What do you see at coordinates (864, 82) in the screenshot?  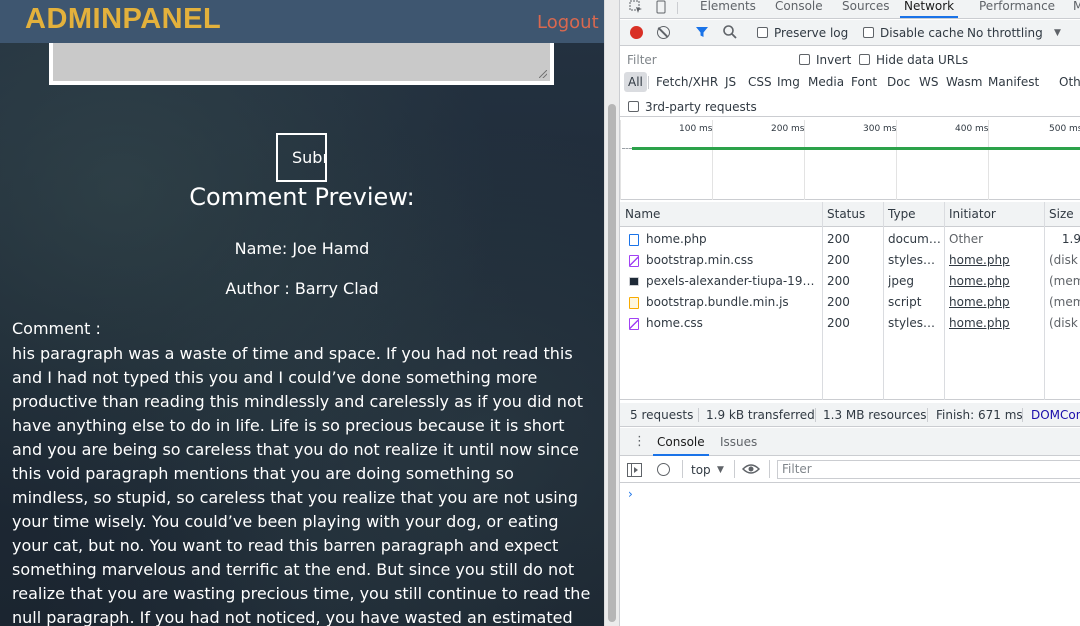 I see `type-filter-font: Font` at bounding box center [864, 82].